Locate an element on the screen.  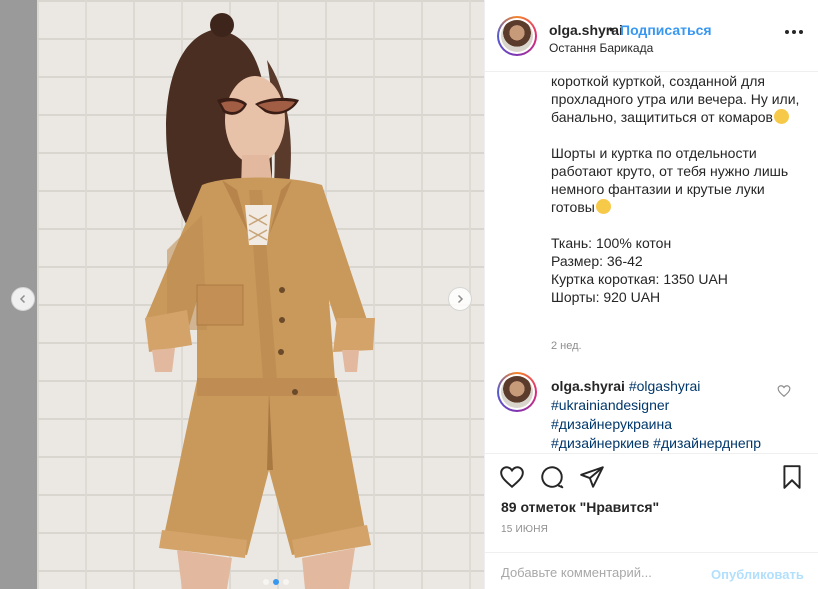
paper-plane-icon is located at coordinates (592, 477).